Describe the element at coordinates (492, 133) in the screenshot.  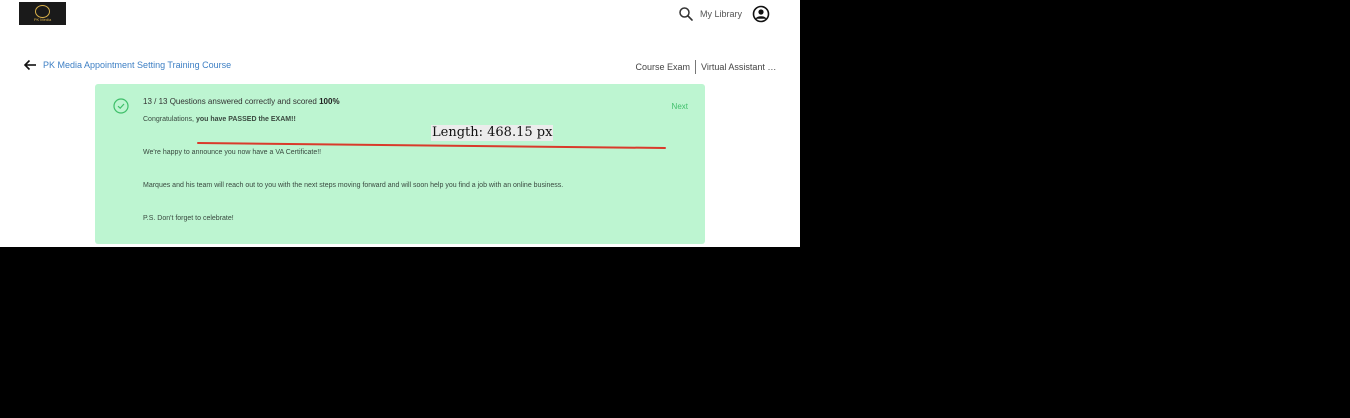
I see `measurement-label: Length: 468.15 px` at that location.